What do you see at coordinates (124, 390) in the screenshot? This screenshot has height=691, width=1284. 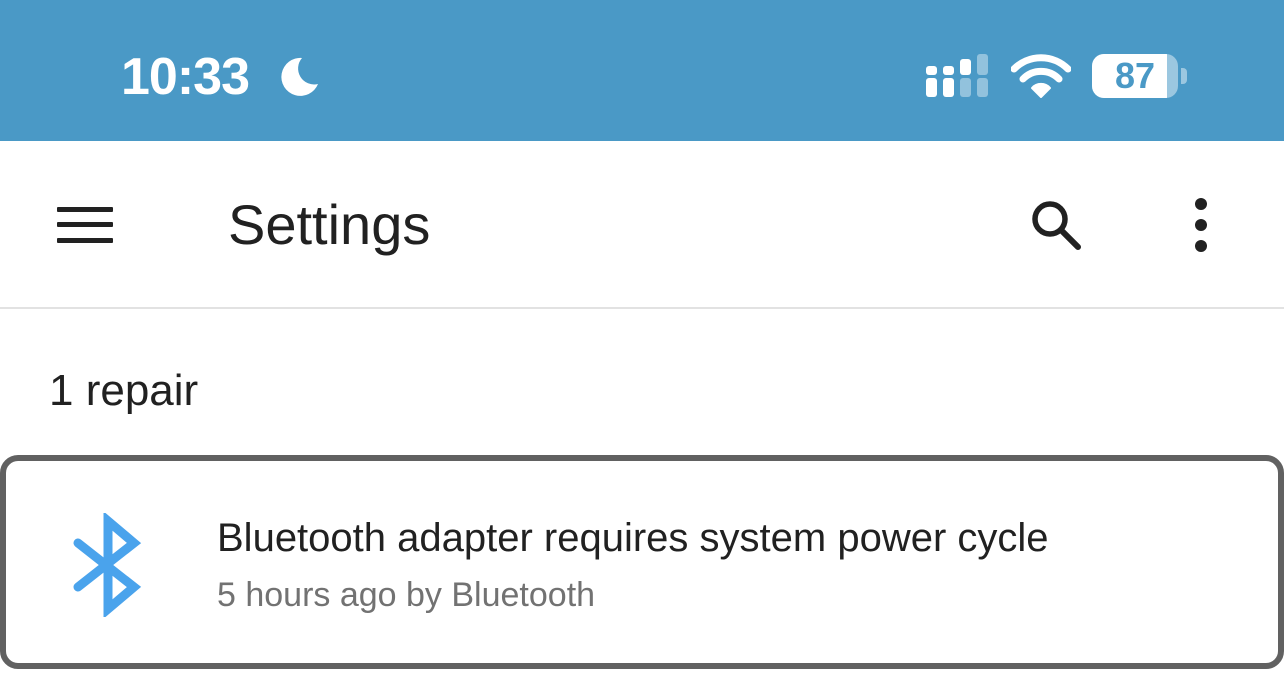 I see `repairs-count-header: 1 repair` at bounding box center [124, 390].